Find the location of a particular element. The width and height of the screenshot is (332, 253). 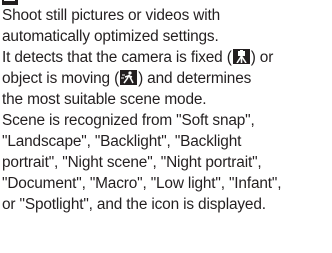

text-segment: ) and determines is located at coordinates (195, 78).